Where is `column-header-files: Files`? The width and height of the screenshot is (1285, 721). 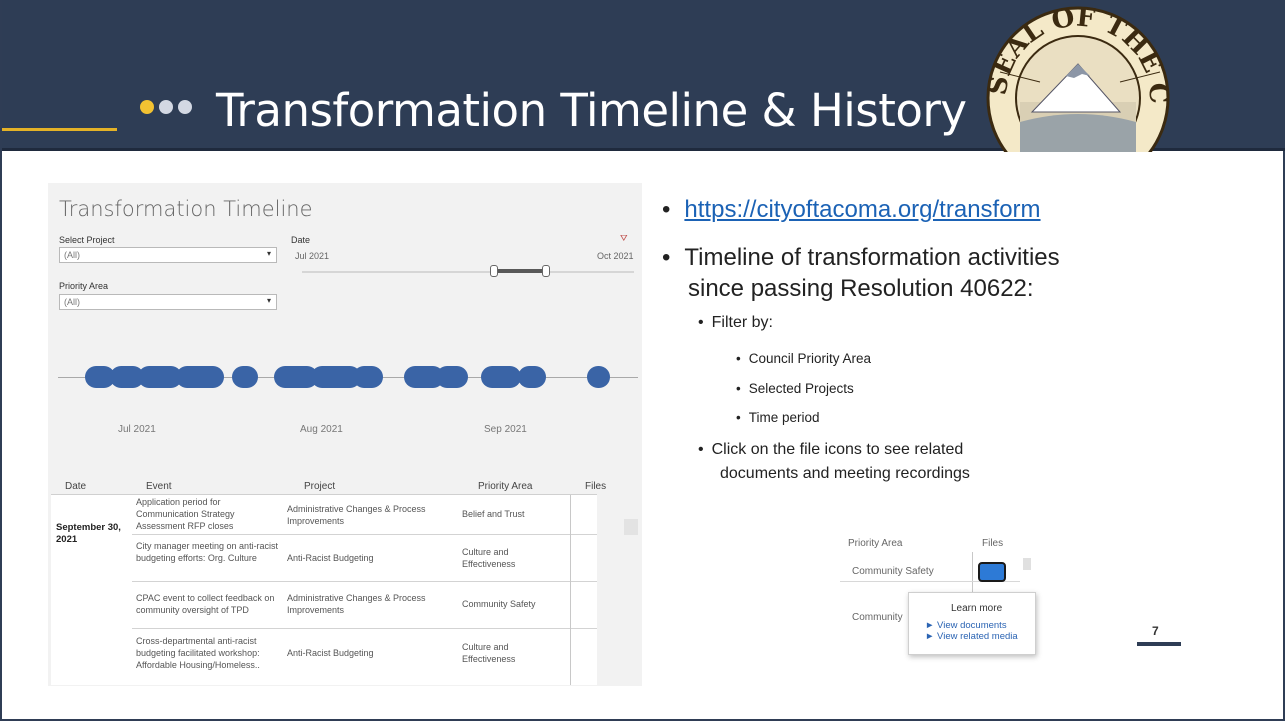 column-header-files: Files is located at coordinates (596, 486).